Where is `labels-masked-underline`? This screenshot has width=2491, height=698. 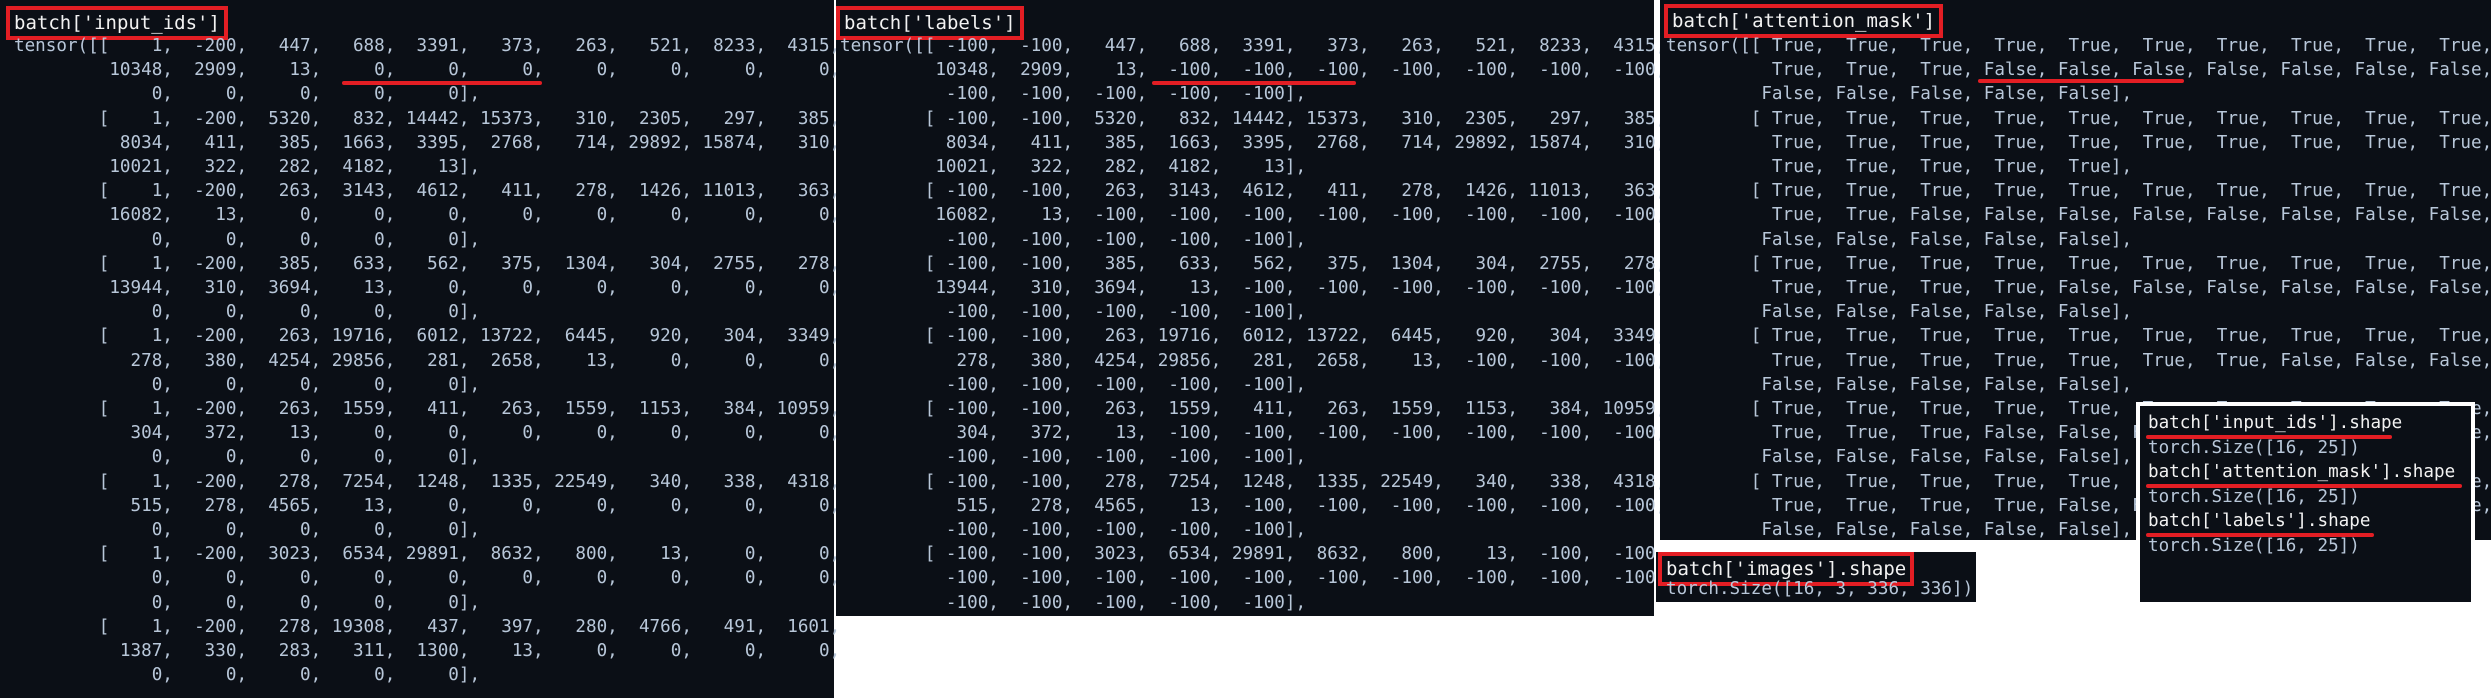 labels-masked-underline is located at coordinates (1254, 83).